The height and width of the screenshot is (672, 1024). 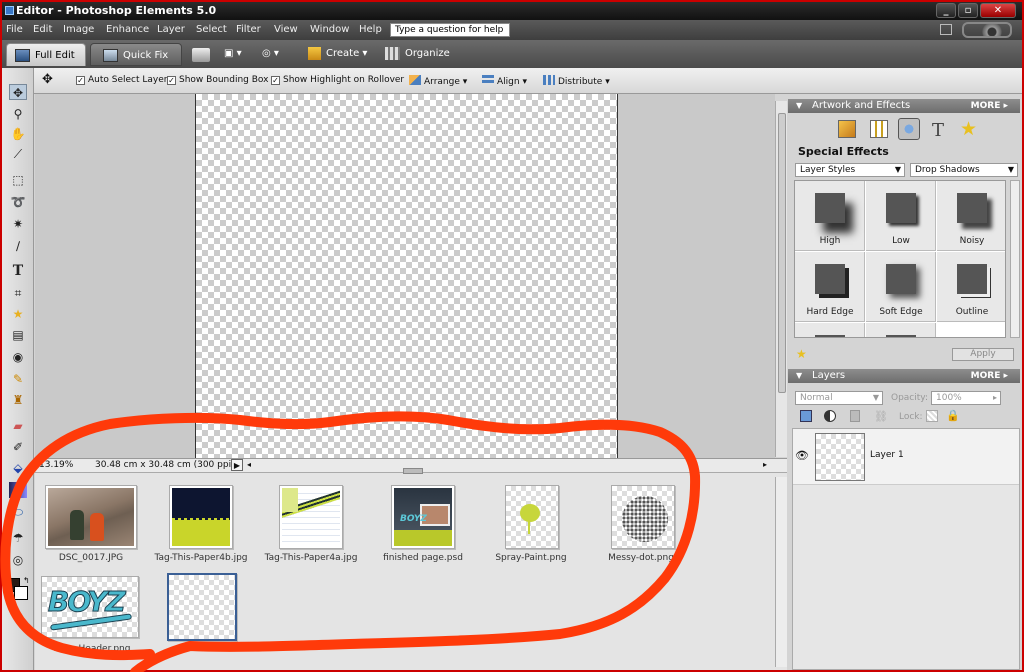 I want to click on layers-more-button: MORE ▸, so click(x=989, y=376).